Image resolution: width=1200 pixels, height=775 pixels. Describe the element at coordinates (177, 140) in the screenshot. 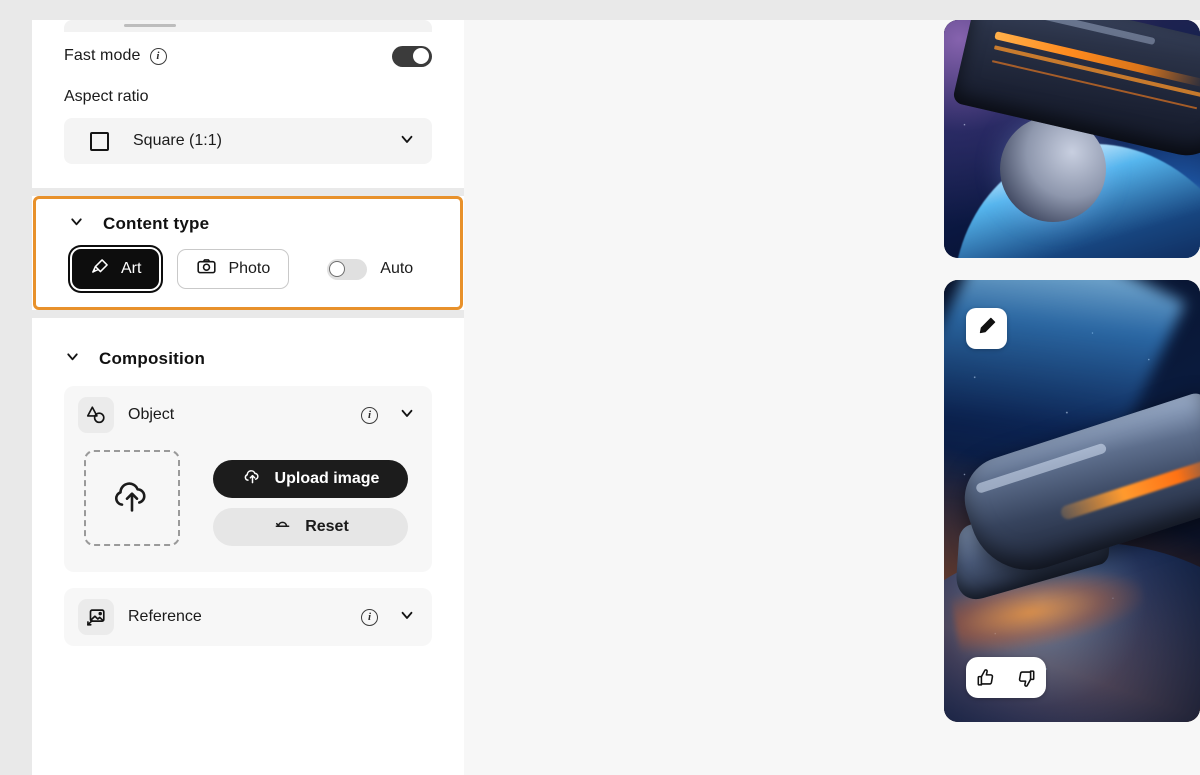

I see `aspect-ratio-value: Square (1:1)` at that location.